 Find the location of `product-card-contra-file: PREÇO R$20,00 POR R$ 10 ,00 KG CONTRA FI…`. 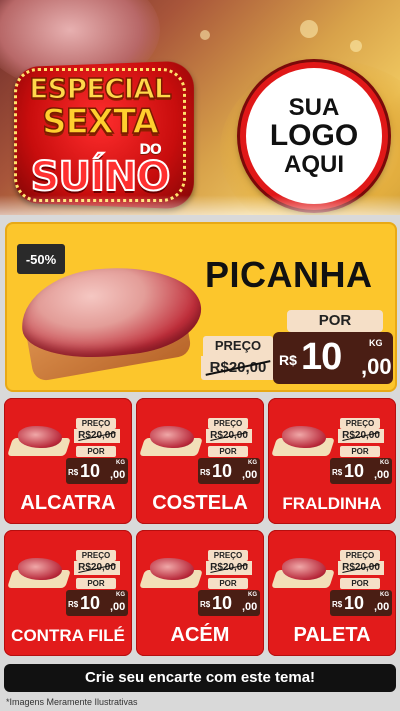

product-card-contra-file: PREÇO R$20,00 POR R$ 10 ,00 KG CONTRA FI… is located at coordinates (68, 593).